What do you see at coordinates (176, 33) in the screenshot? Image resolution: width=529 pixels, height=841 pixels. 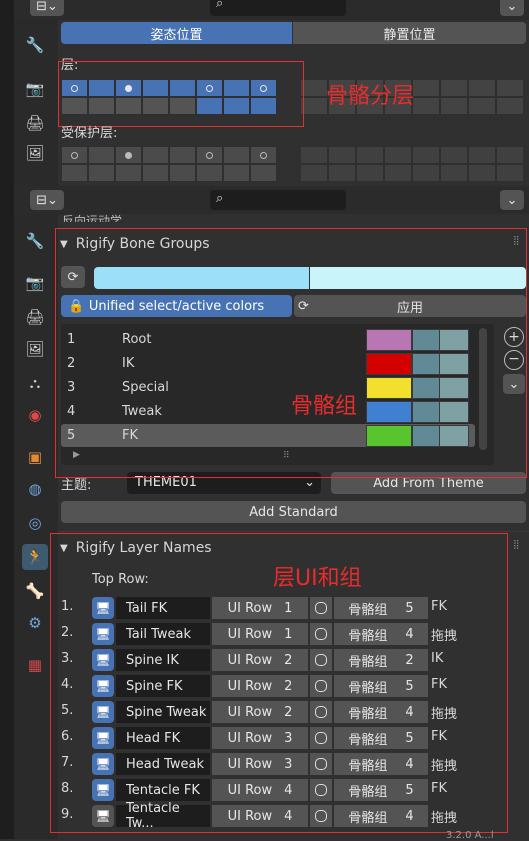 I see `tab-pose-position: 姿态位置` at bounding box center [176, 33].